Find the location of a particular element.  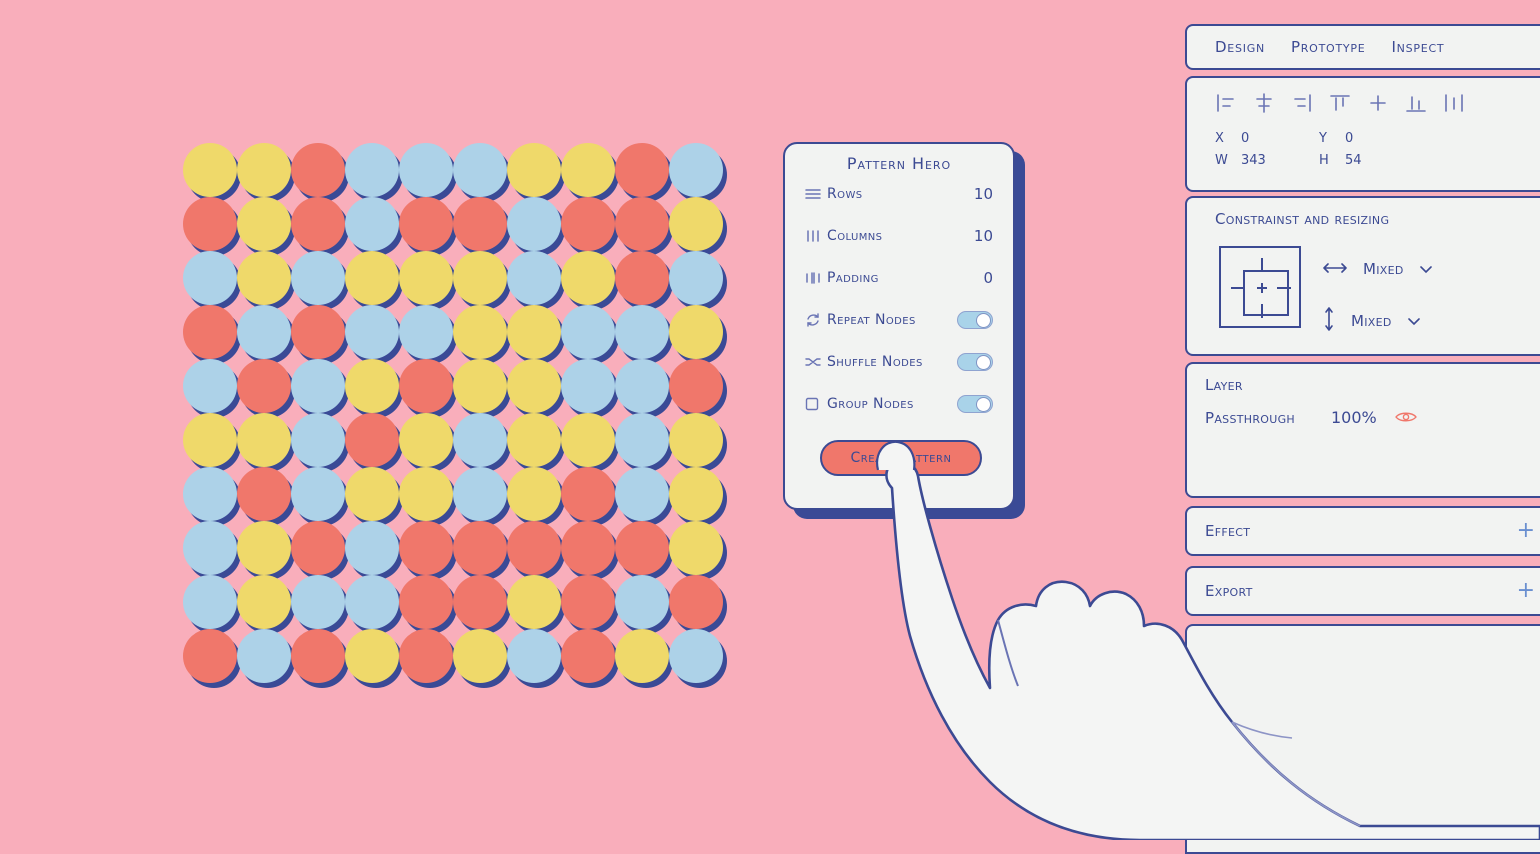

setting-row: Rows 10 is located at coordinates (899, 194).